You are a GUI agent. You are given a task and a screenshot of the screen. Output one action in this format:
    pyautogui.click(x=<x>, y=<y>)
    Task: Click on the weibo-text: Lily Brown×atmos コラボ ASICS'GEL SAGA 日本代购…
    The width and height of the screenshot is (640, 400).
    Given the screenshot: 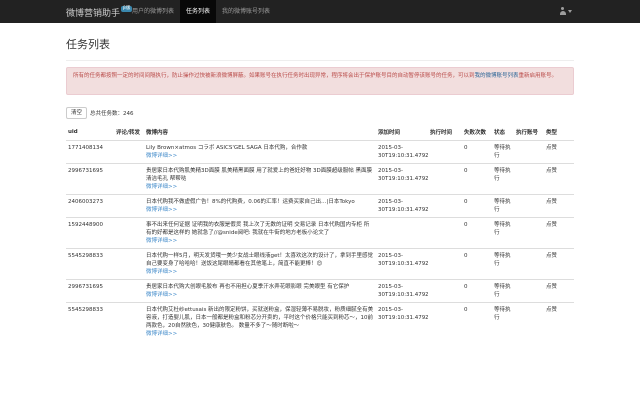 What is the action you would take?
    pyautogui.click(x=227, y=147)
    